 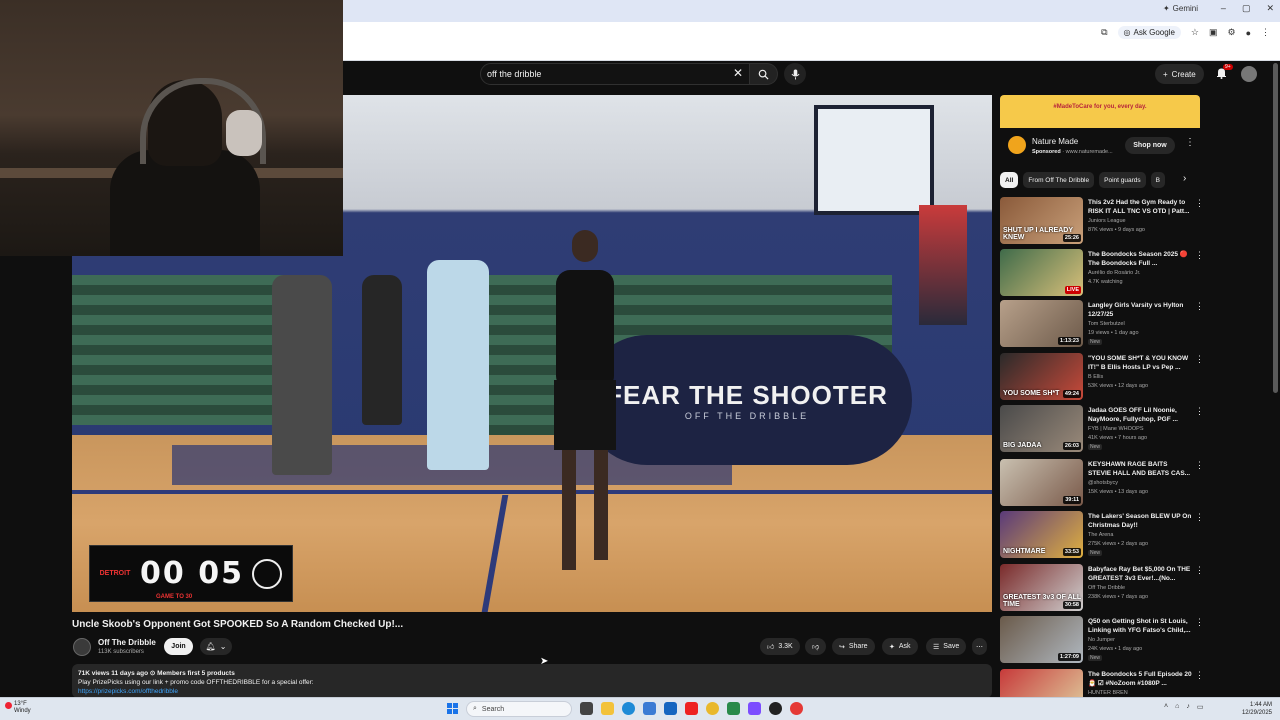 I want to click on maximize-button: ▢, so click(x=1246, y=8).